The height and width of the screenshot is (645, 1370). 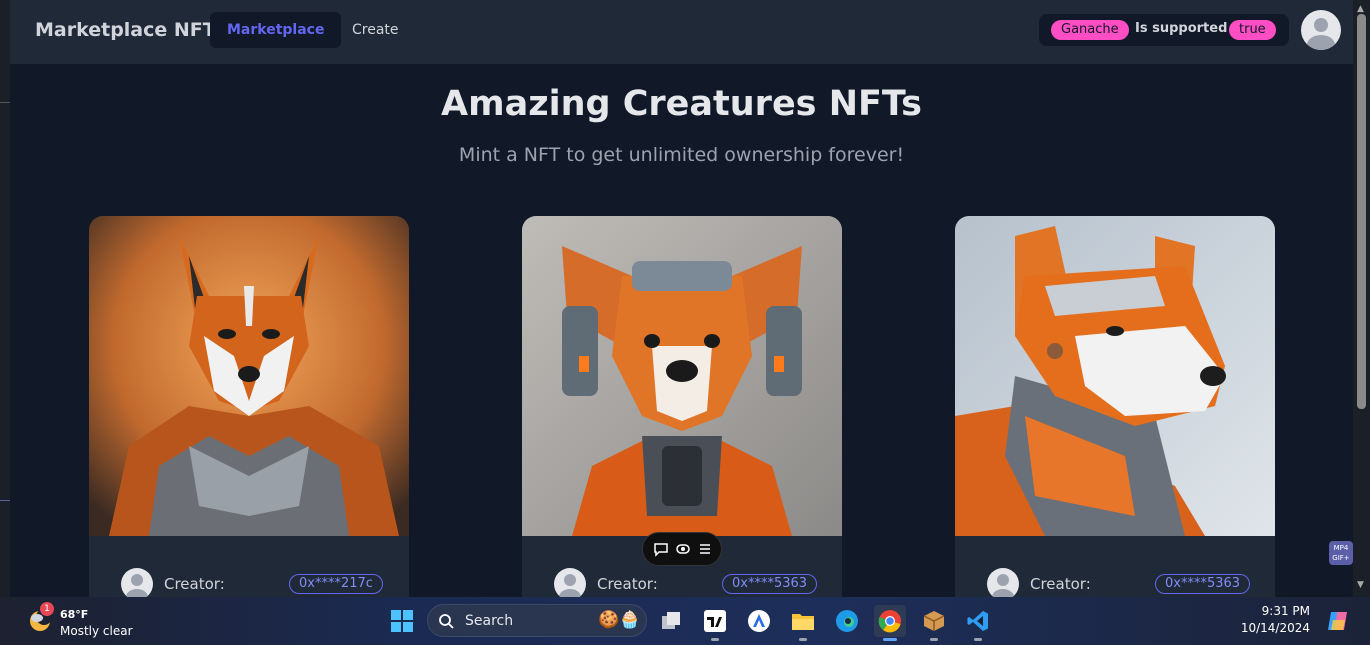 I want to click on taskbar-search: Search 🍪🧁, so click(x=537, y=620).